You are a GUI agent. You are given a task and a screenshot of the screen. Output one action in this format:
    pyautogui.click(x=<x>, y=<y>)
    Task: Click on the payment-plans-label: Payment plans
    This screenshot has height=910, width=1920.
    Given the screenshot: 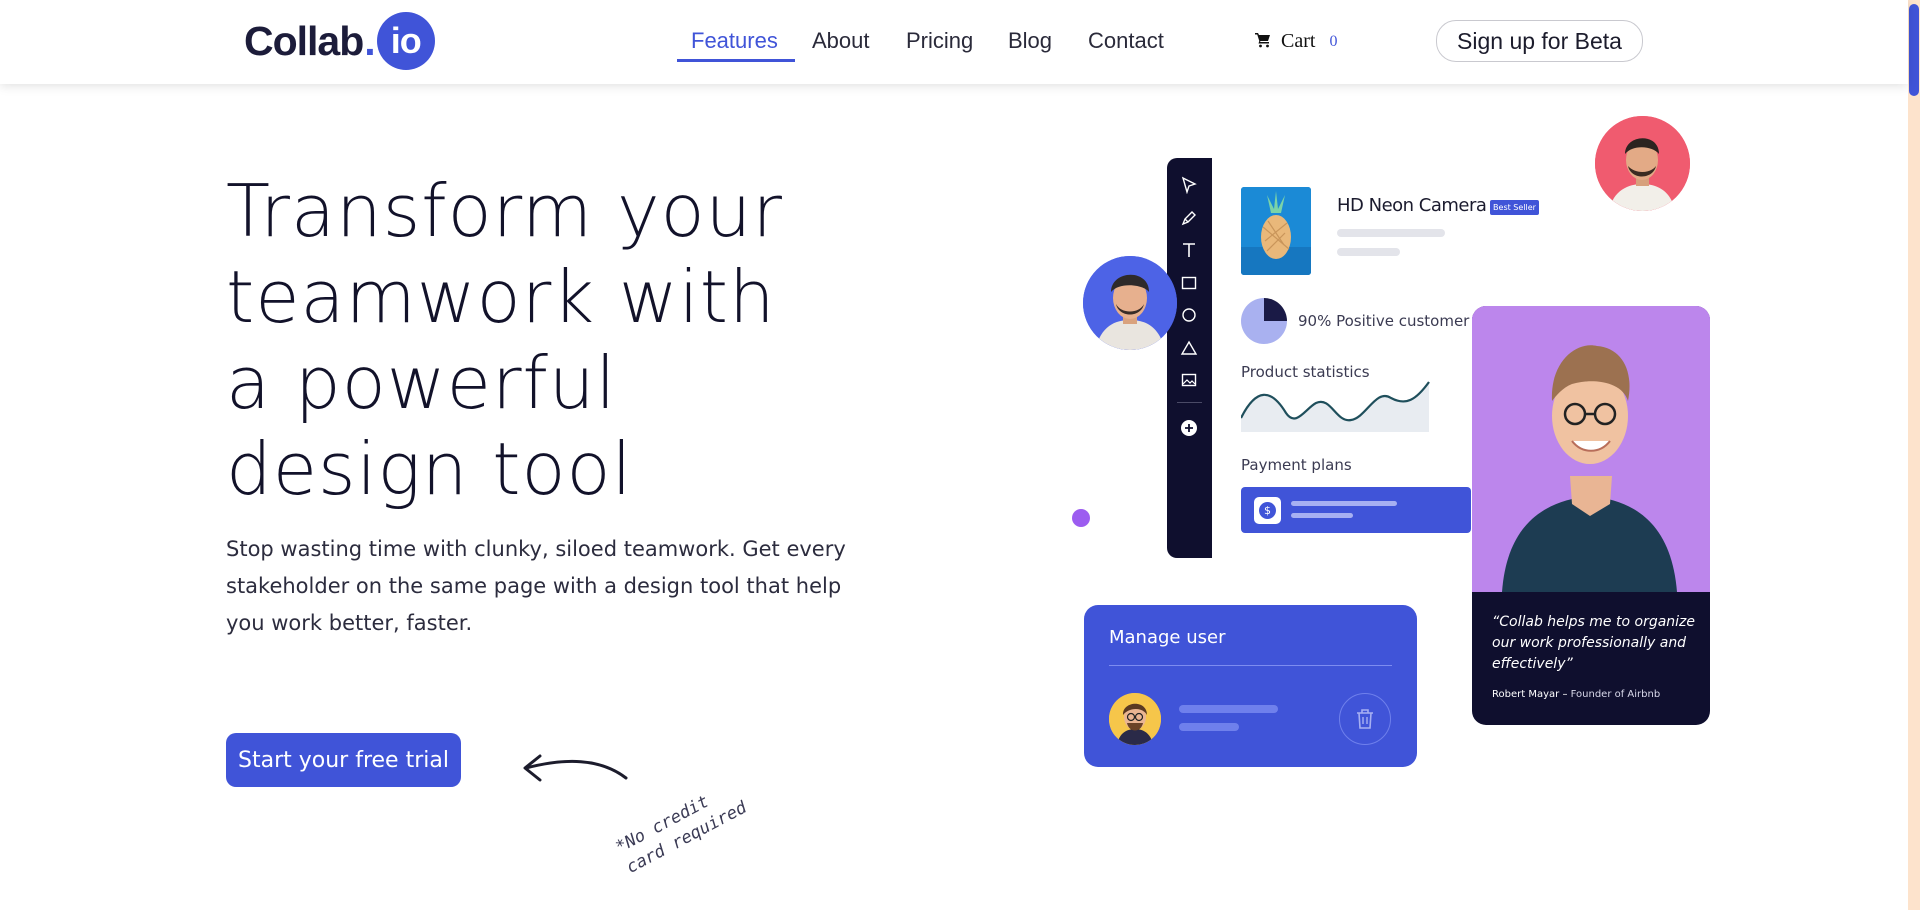 What is the action you would take?
    pyautogui.click(x=1296, y=465)
    